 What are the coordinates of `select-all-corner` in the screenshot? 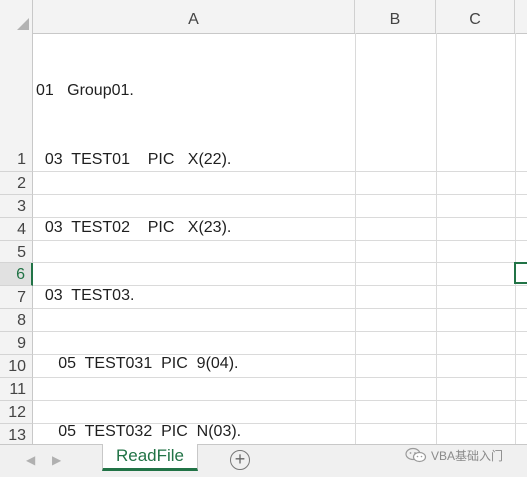 It's located at (16, 16).